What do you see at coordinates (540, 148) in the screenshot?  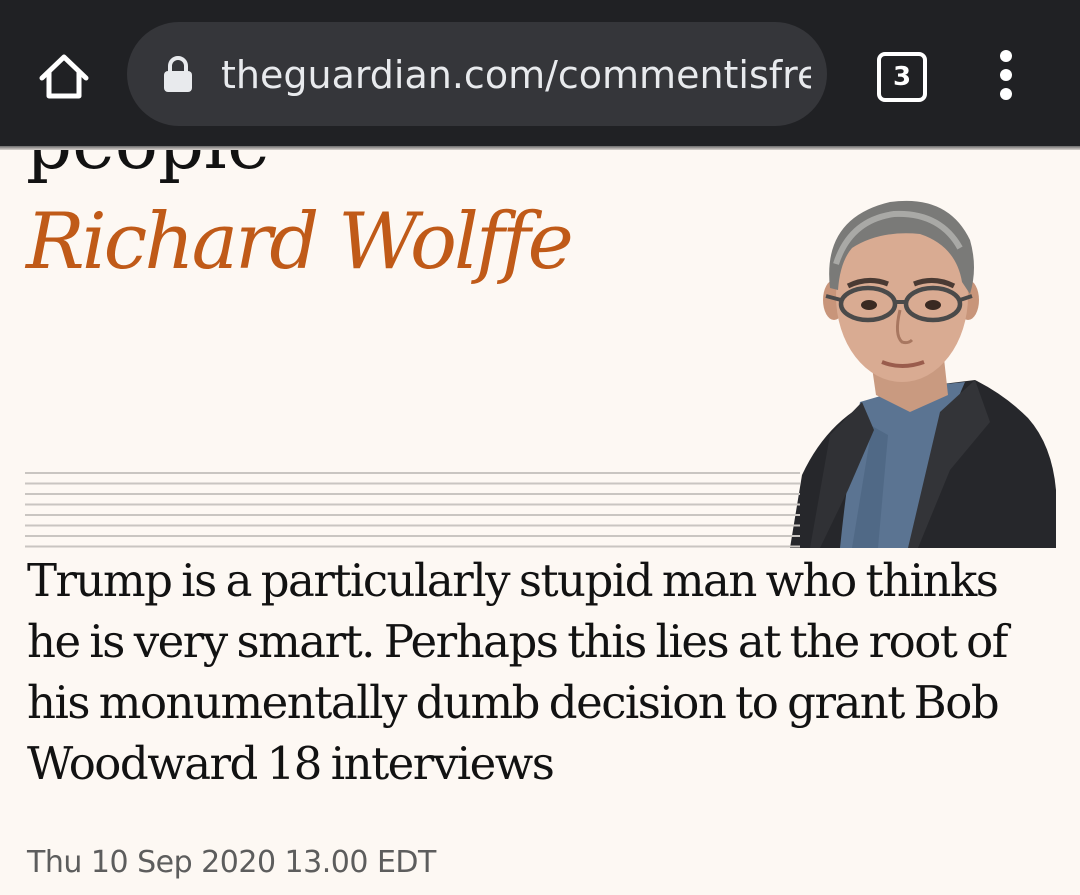 I see `toolbar-shadow` at bounding box center [540, 148].